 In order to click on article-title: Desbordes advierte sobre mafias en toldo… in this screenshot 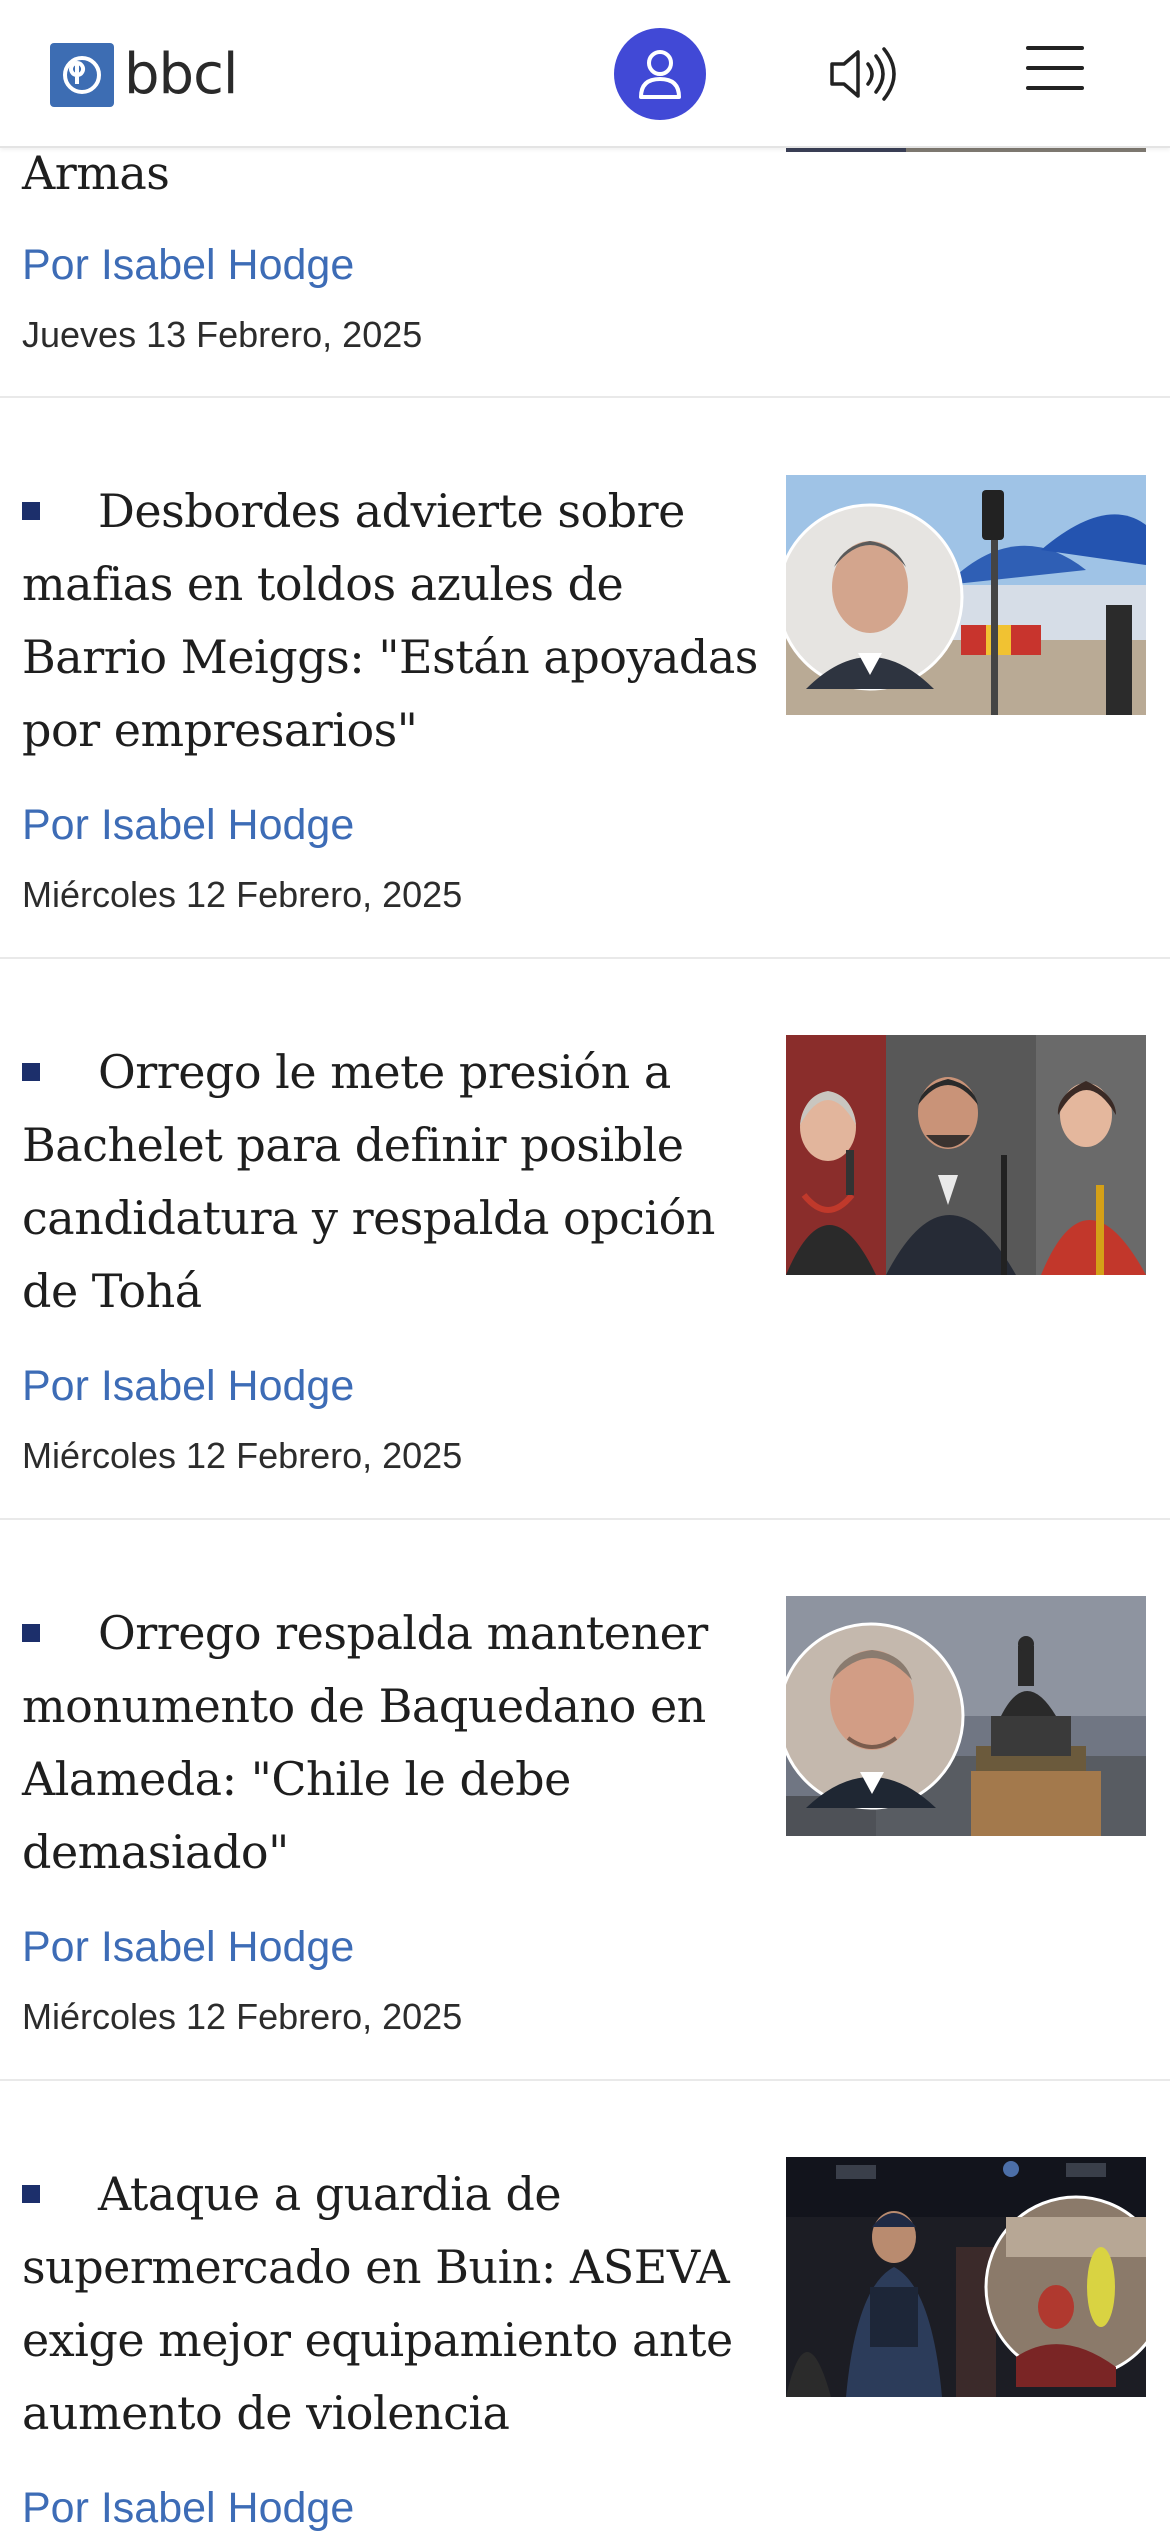, I will do `click(392, 621)`.